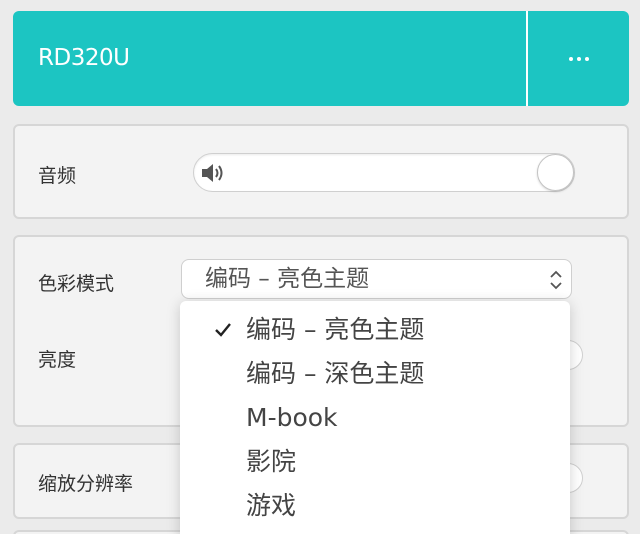 The width and height of the screenshot is (640, 534). I want to click on dropdown-item-dark-code: 编码 – 深色主题, so click(375, 374).